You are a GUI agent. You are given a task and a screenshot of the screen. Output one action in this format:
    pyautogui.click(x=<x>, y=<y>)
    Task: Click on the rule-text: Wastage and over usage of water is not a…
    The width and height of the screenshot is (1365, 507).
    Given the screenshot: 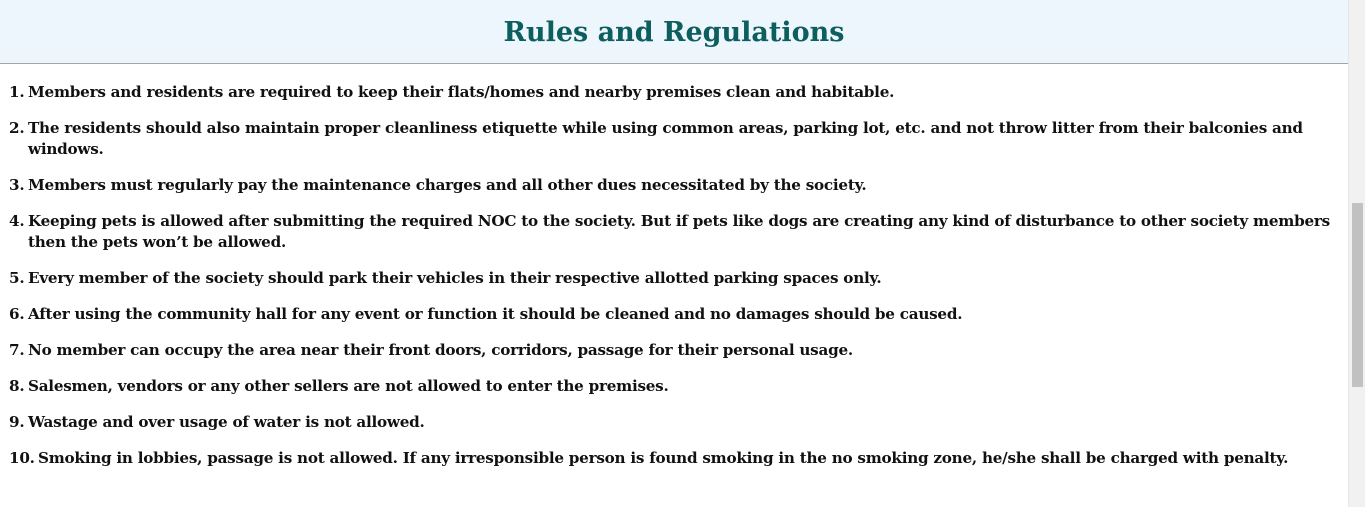 What is the action you would take?
    pyautogui.click(x=226, y=422)
    